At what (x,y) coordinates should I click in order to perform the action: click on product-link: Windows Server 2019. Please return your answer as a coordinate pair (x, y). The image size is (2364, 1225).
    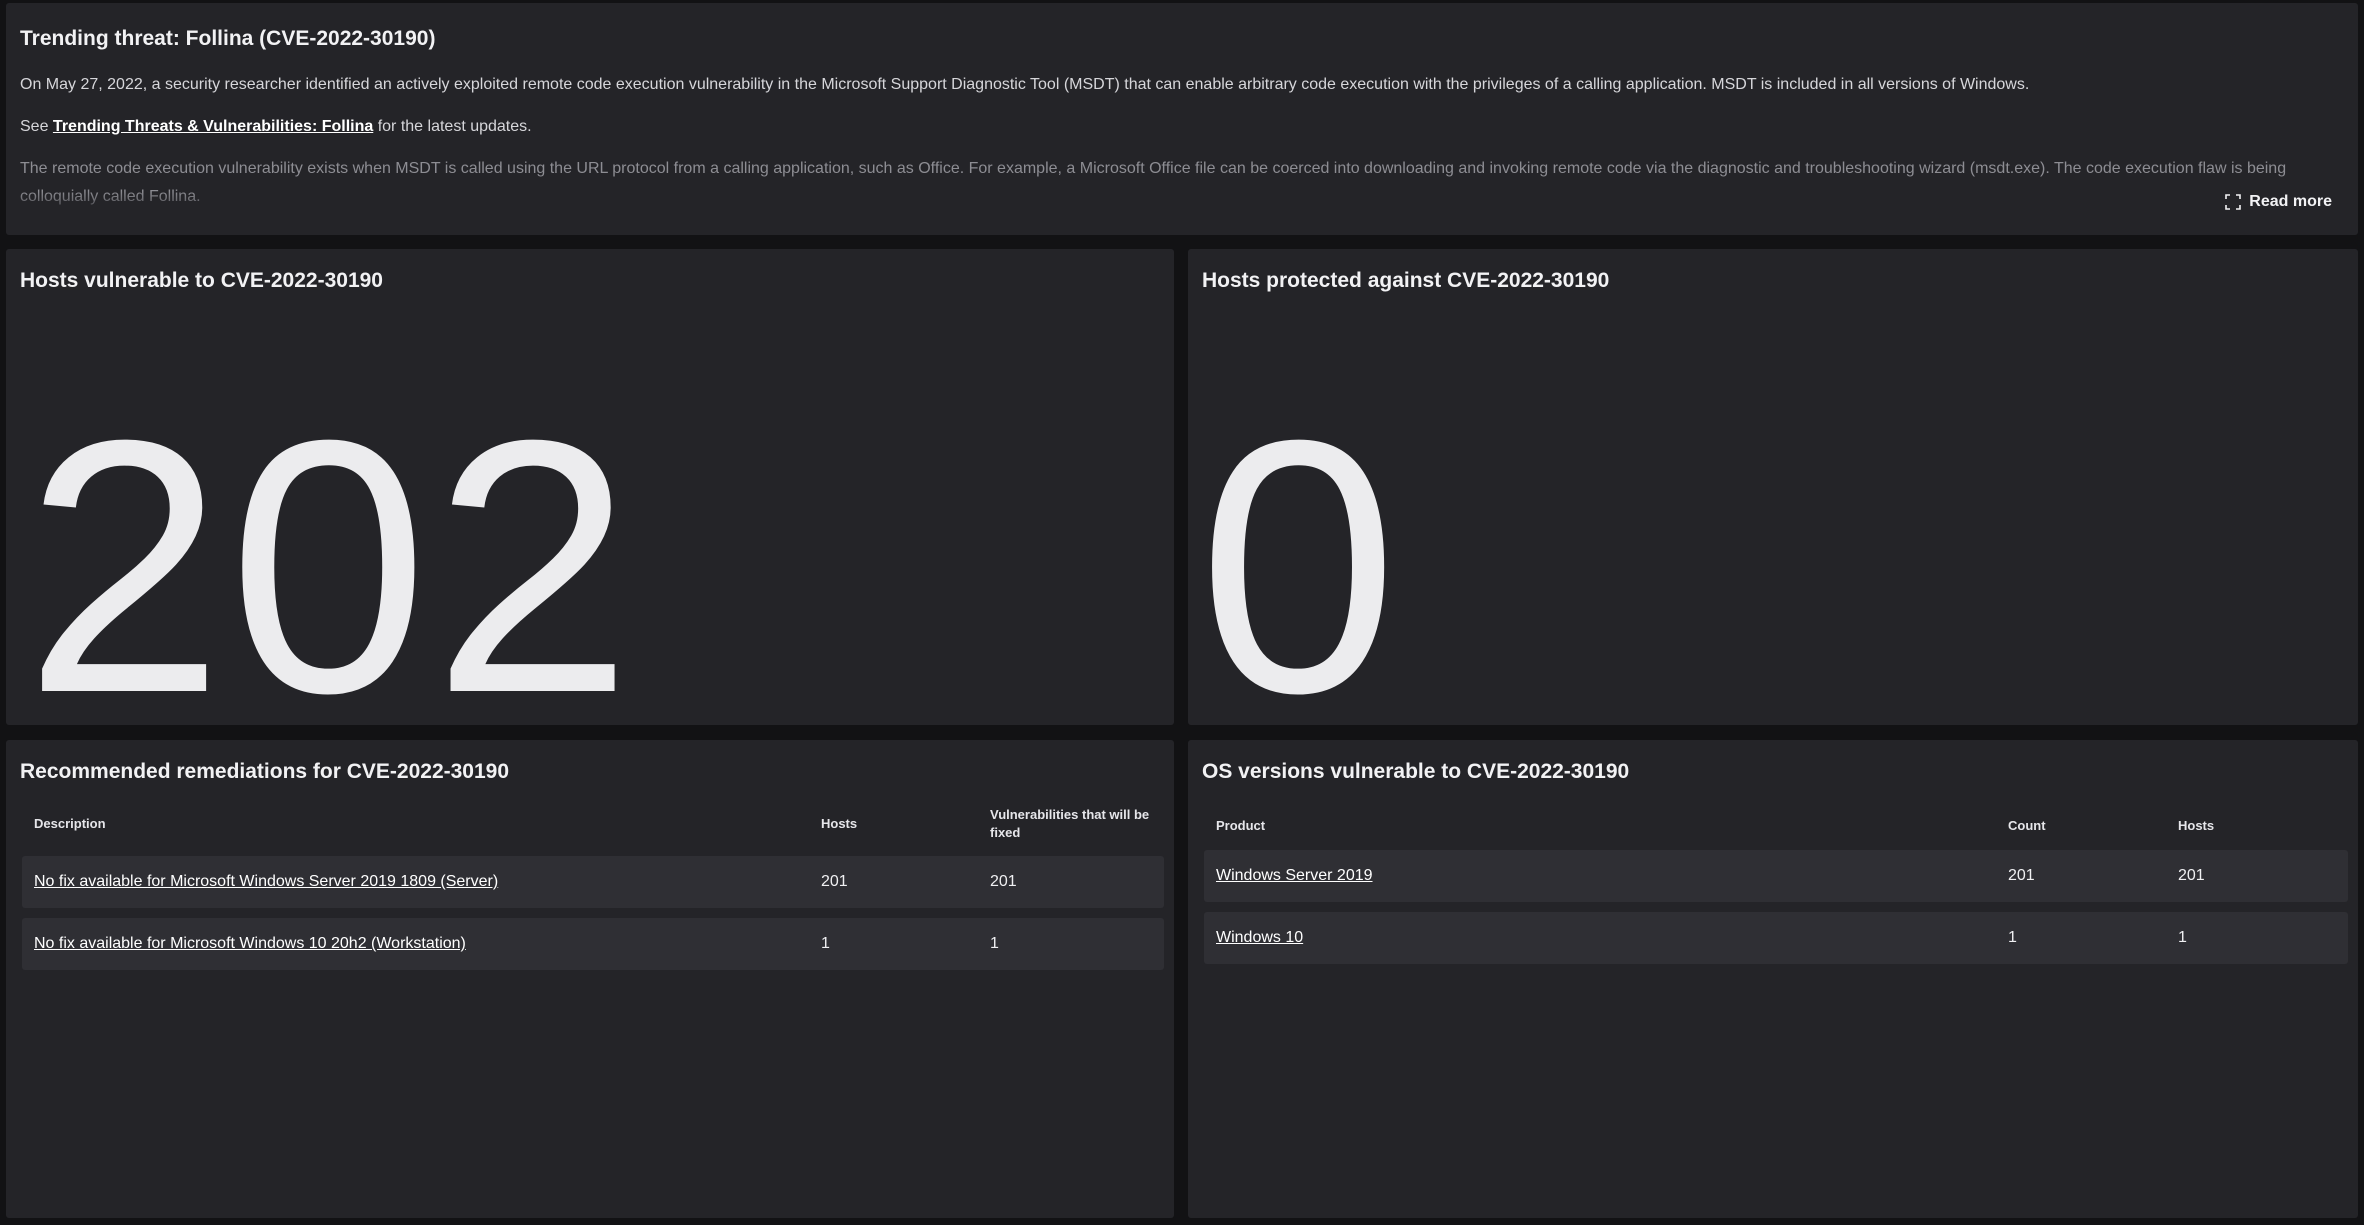
    Looking at the image, I should click on (1294, 875).